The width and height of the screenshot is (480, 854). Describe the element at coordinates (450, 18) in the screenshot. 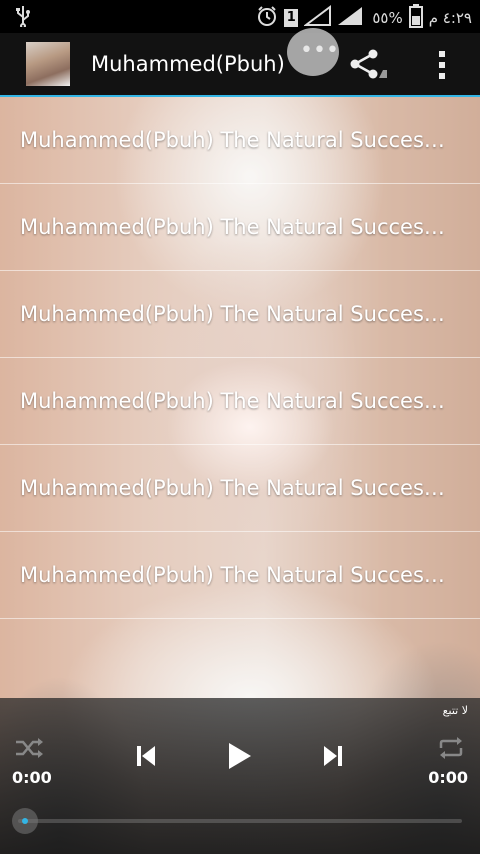

I see `status-time: ٤:٢٩ م` at that location.